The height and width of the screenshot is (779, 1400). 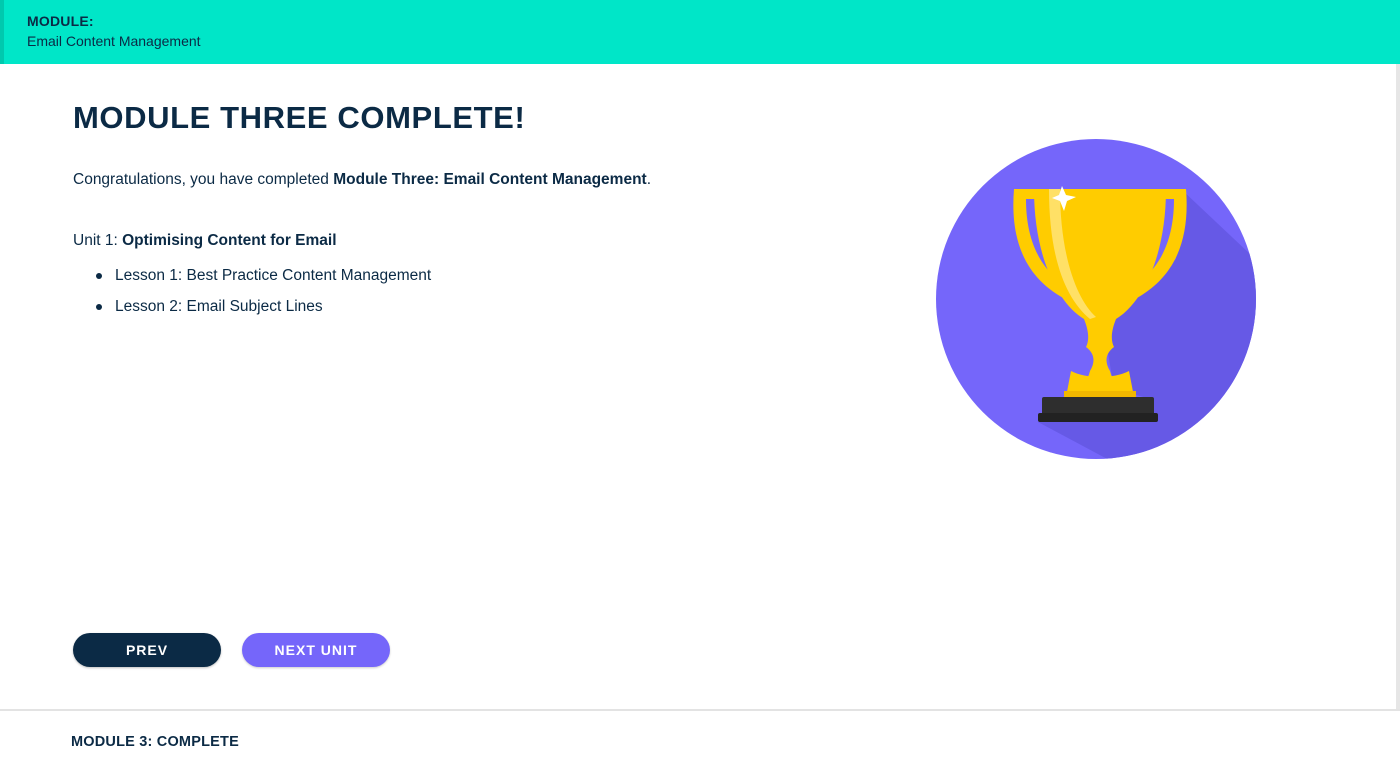 I want to click on congrats-suffix: ., so click(x=649, y=179).